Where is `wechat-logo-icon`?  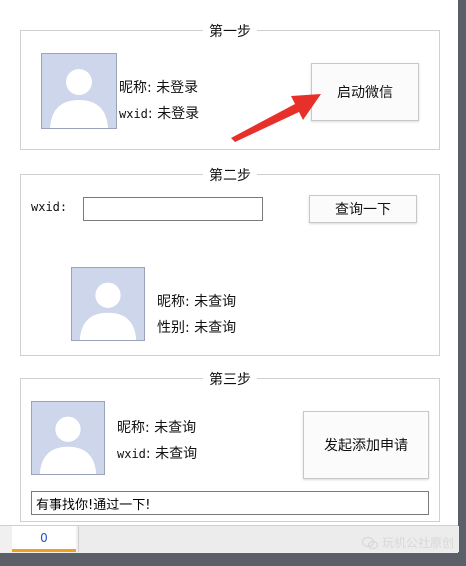 wechat-logo-icon is located at coordinates (369, 542).